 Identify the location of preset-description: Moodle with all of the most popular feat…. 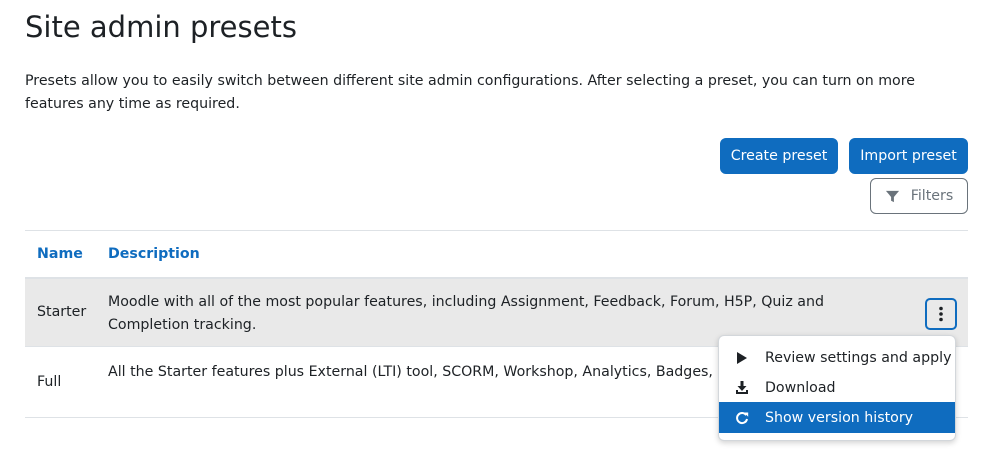
(466, 313).